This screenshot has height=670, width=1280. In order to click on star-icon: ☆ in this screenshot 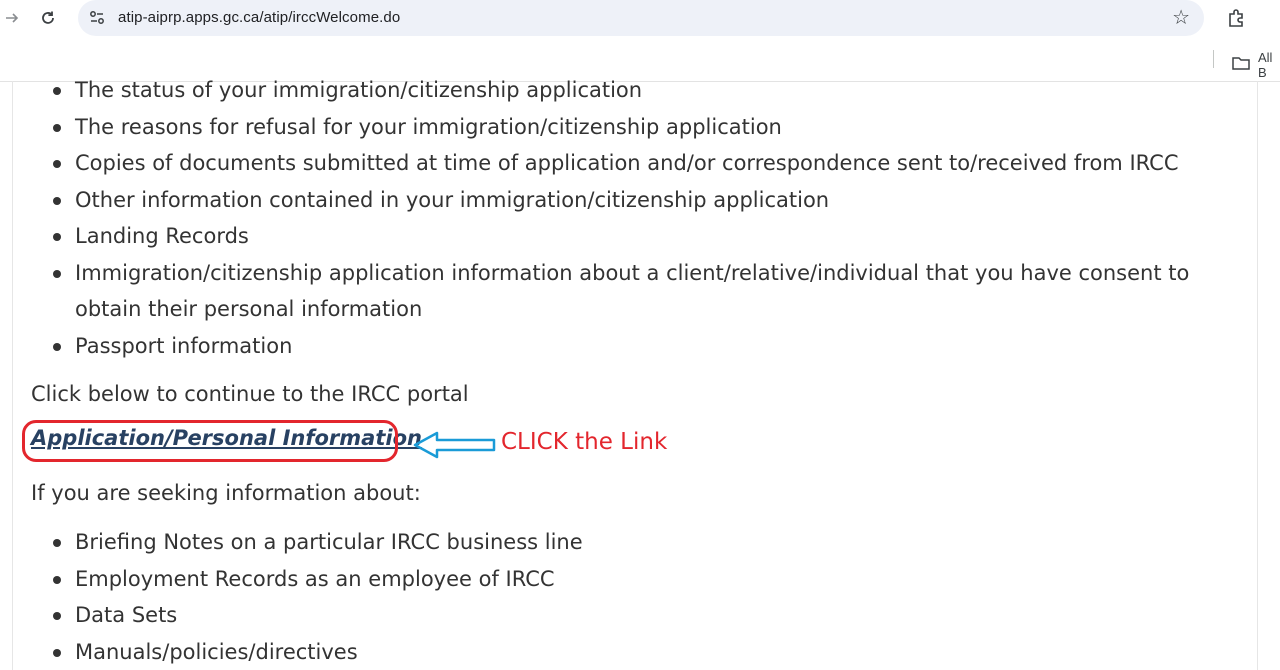, I will do `click(1181, 17)`.